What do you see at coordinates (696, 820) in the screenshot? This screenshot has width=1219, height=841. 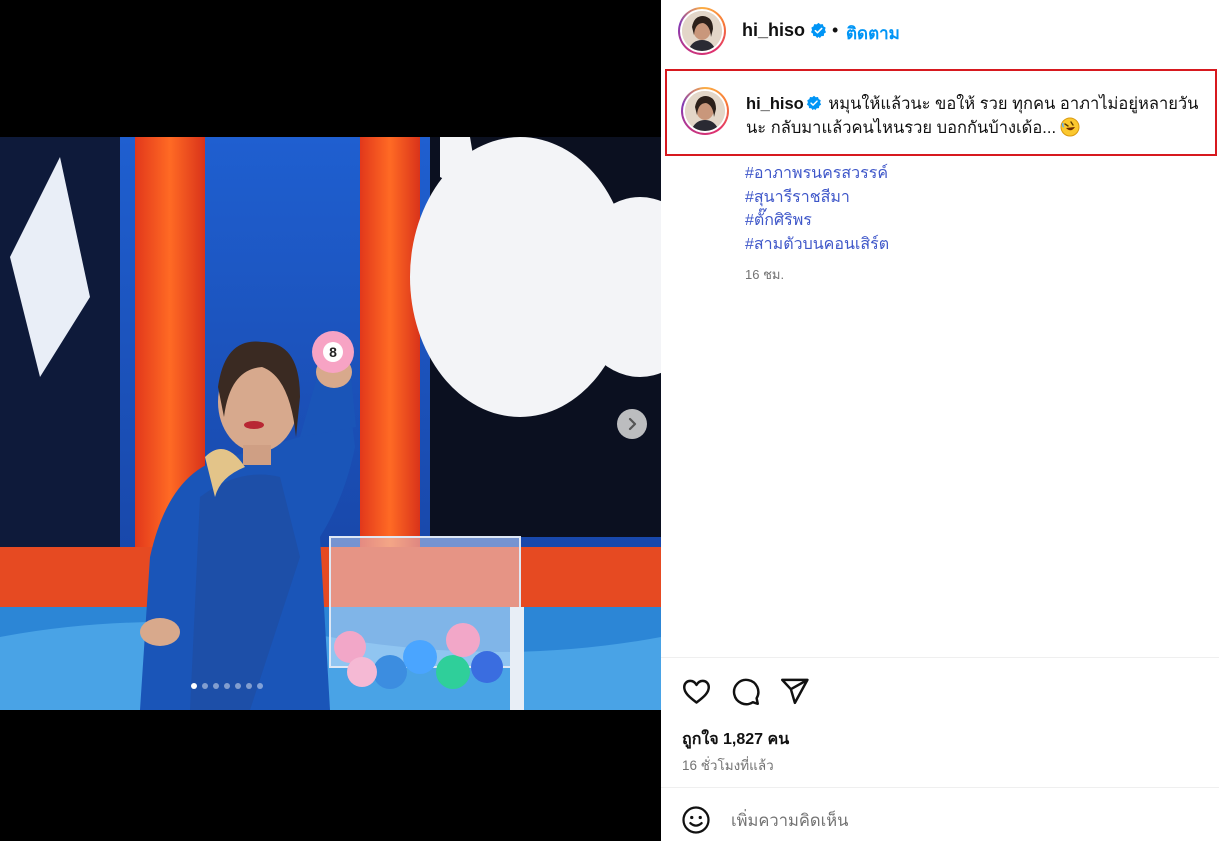 I see `smiley-icon` at bounding box center [696, 820].